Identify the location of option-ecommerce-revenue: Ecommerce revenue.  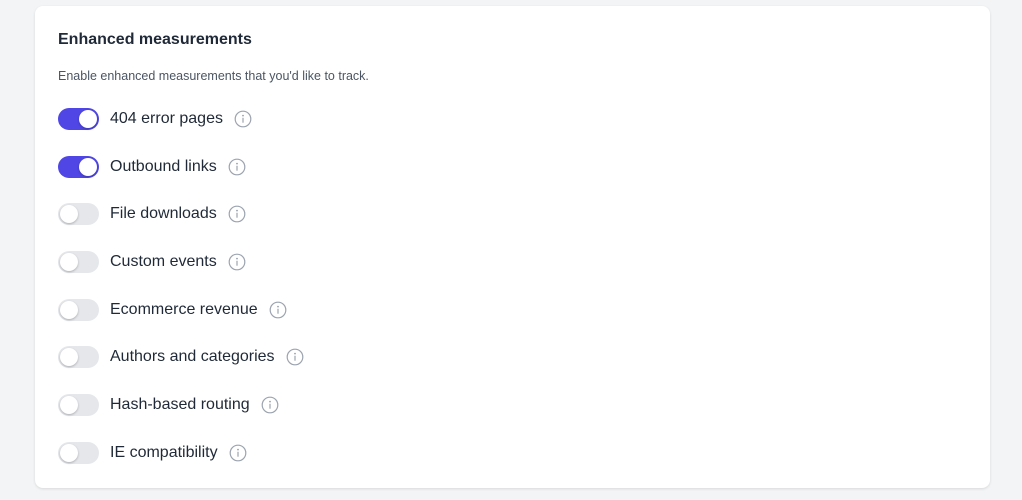
(181, 310).